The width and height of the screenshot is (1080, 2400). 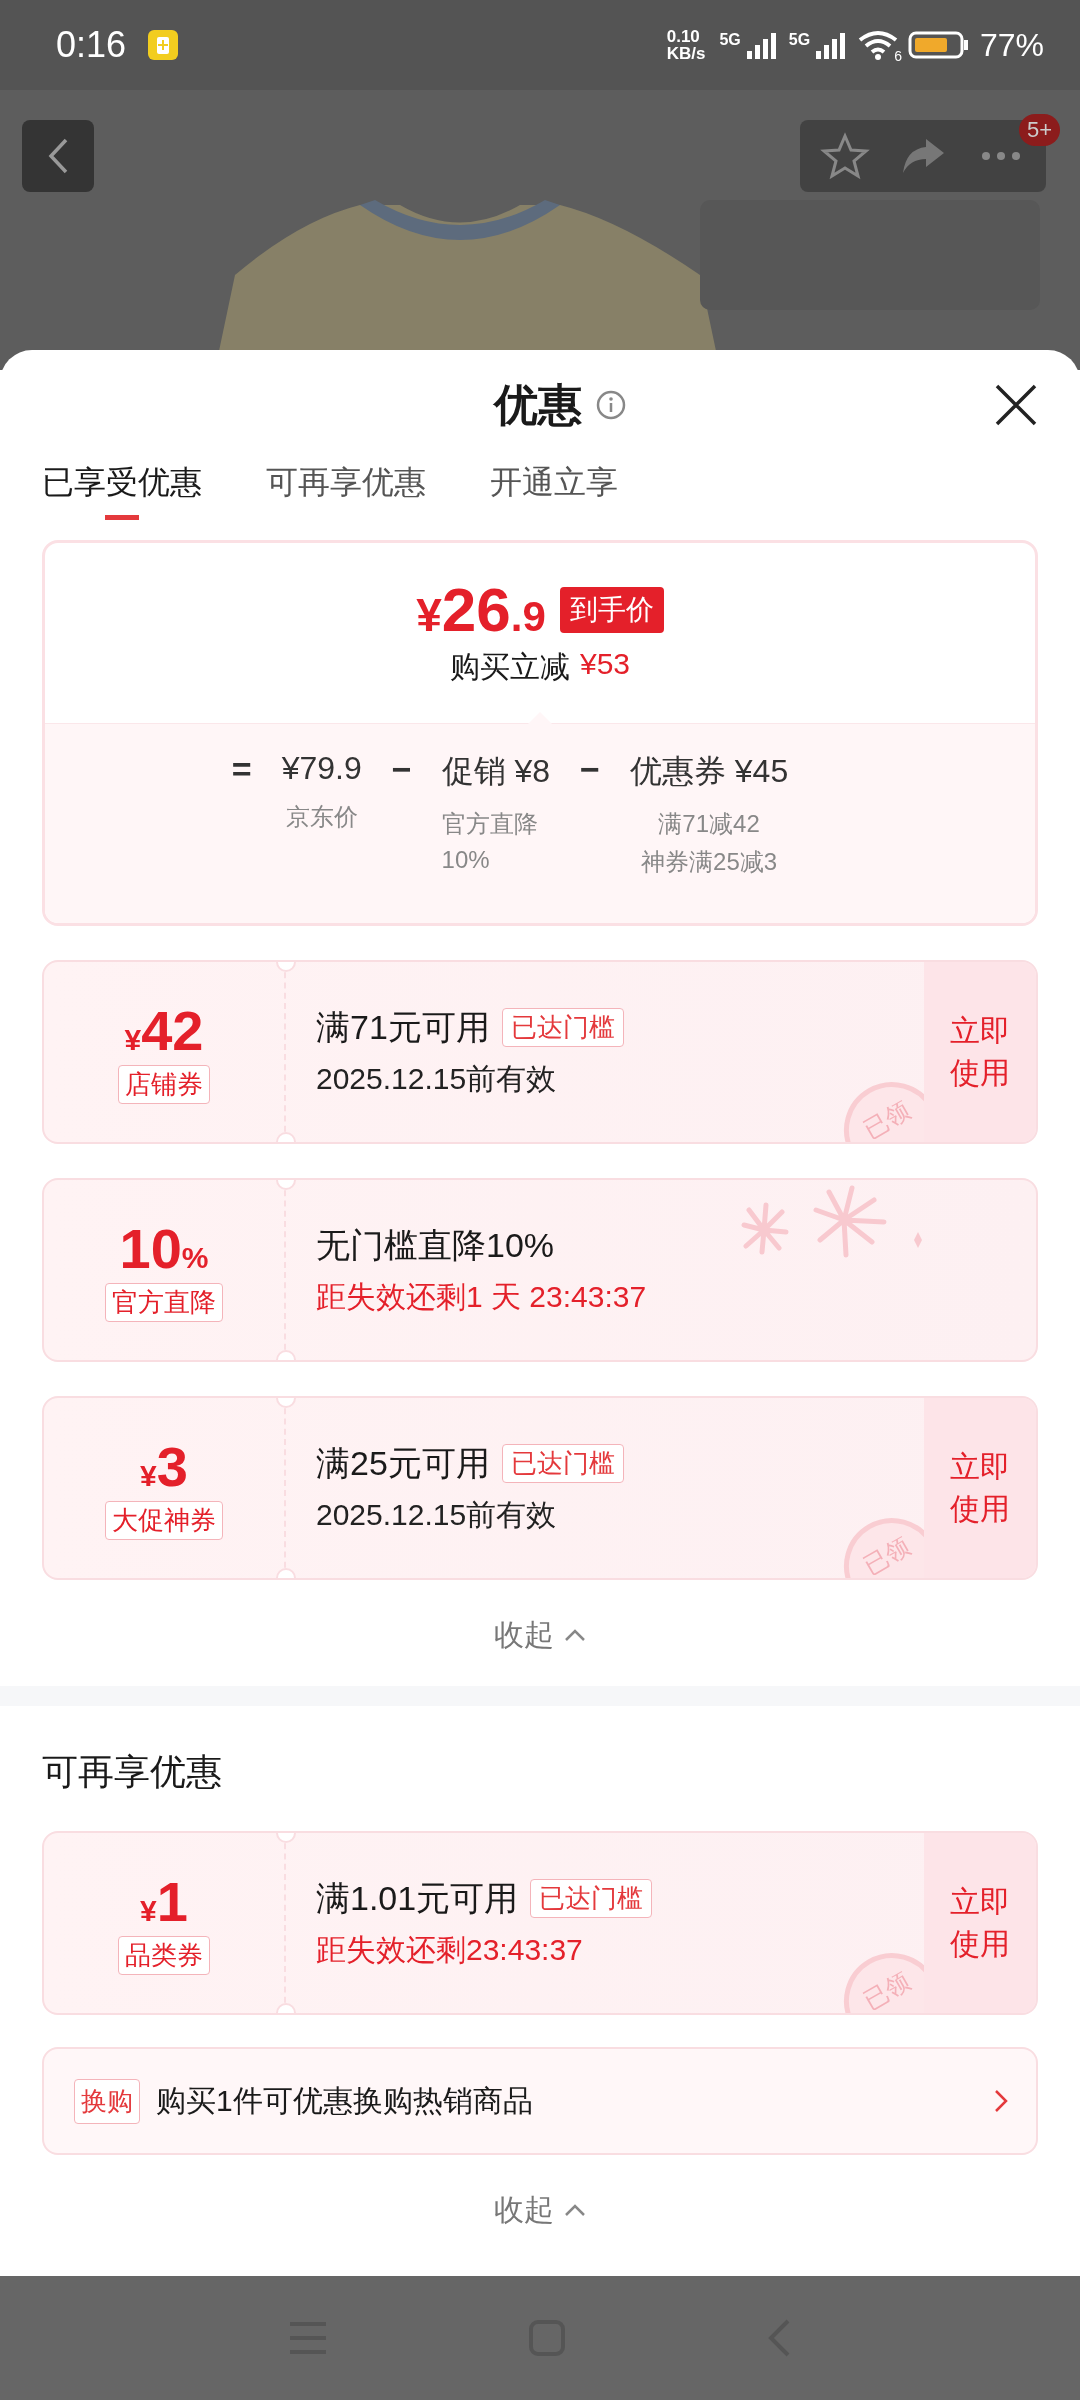 What do you see at coordinates (540, 2101) in the screenshot?
I see `swap-offer-row: 换购 购买1件可优惠换购热销商品` at bounding box center [540, 2101].